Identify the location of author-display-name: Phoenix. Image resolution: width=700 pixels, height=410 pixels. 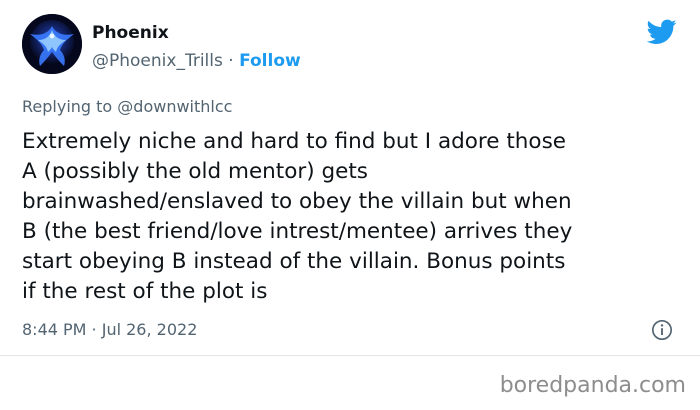
(130, 33).